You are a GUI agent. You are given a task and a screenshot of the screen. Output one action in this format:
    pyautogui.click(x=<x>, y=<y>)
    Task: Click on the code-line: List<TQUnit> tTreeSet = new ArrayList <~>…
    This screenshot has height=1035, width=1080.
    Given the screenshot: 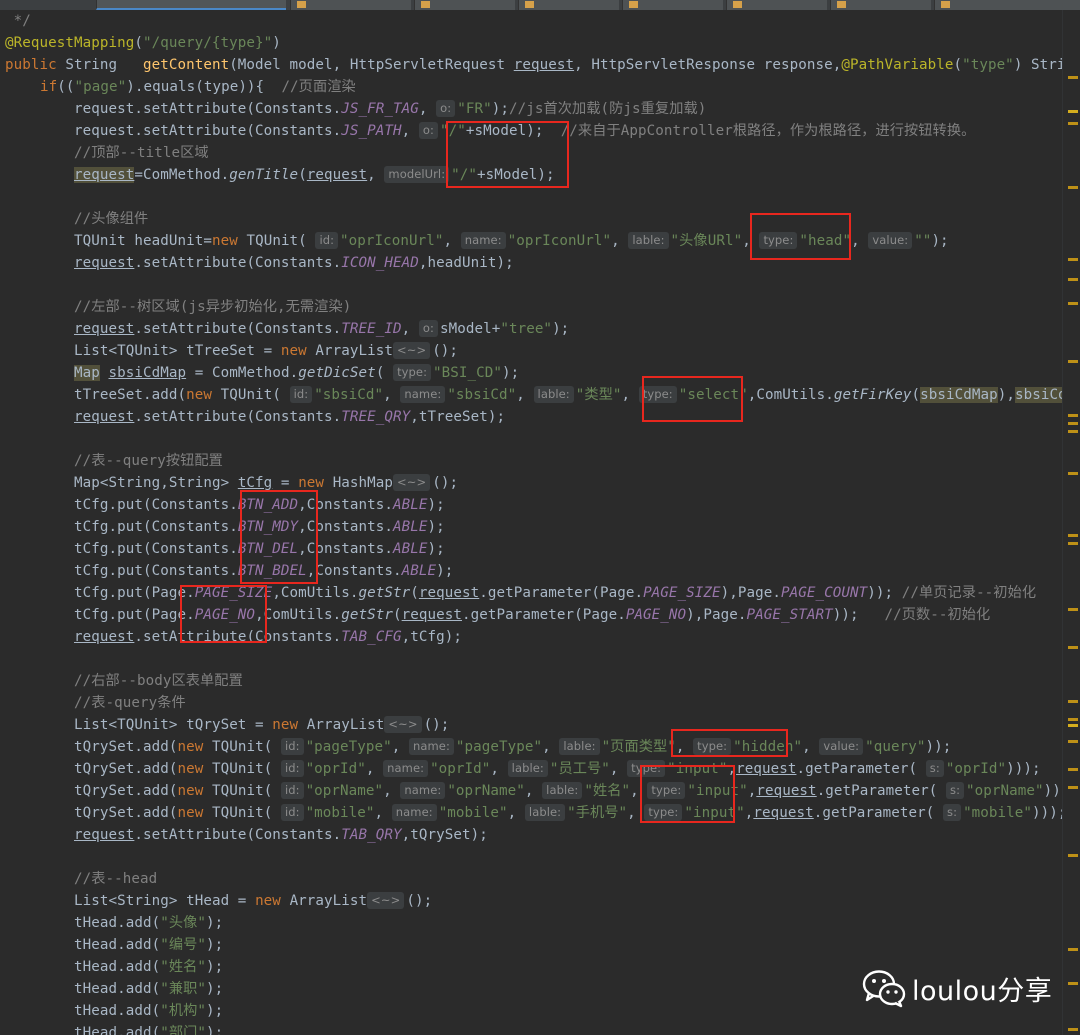 What is the action you would take?
    pyautogui.click(x=266, y=351)
    